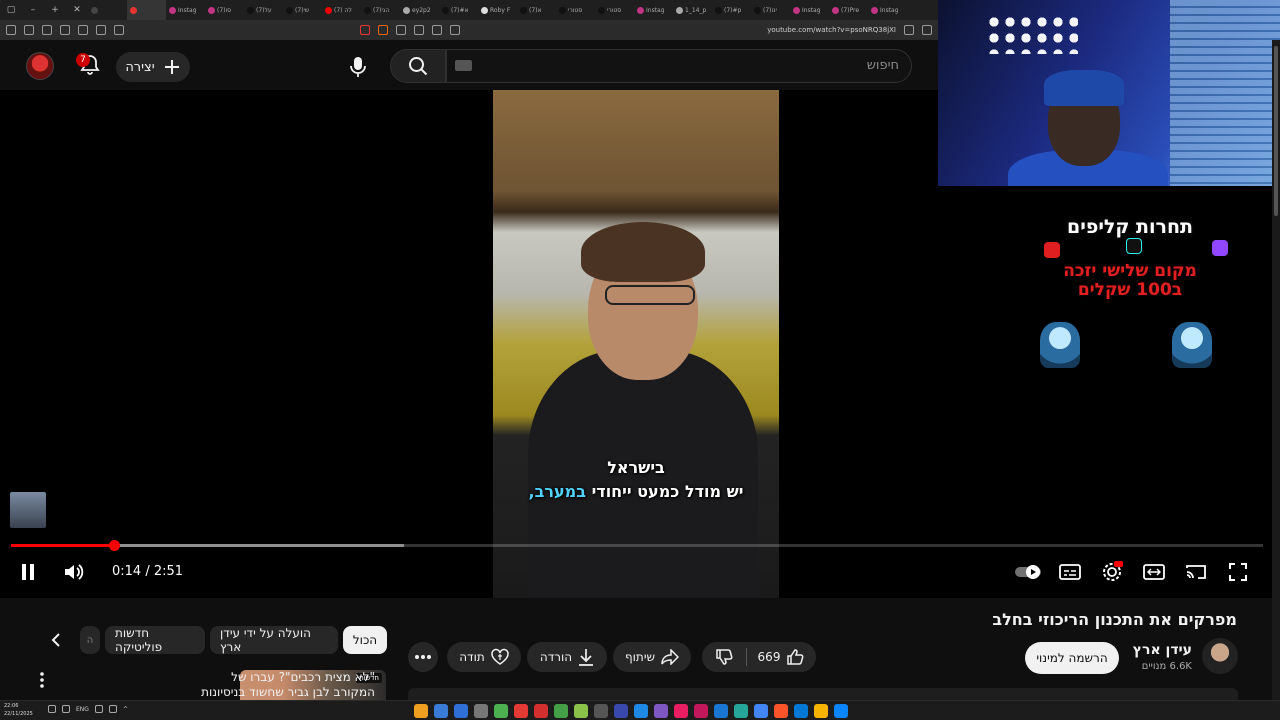 This screenshot has height=720, width=1280. Describe the element at coordinates (781, 657) in the screenshot. I see `like-button: 669` at that location.